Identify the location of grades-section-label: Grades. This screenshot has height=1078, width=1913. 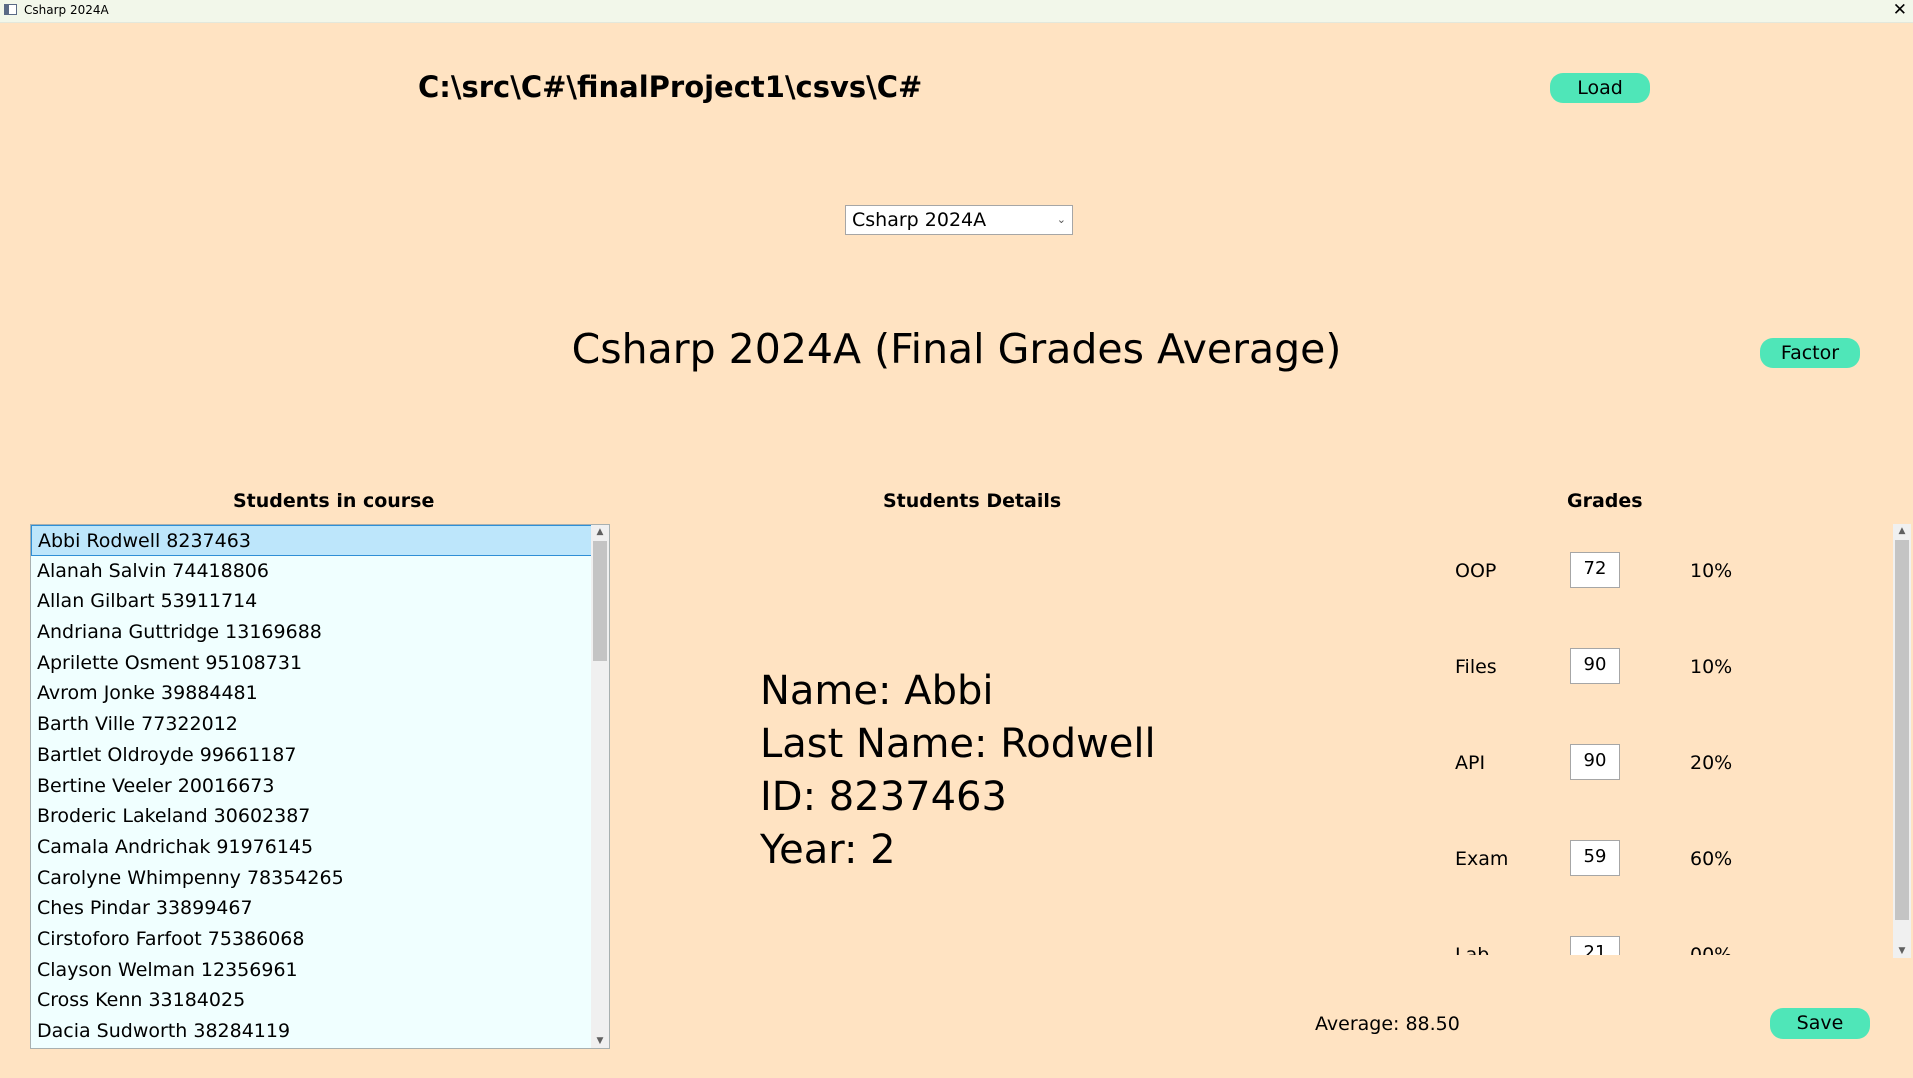
(1605, 501).